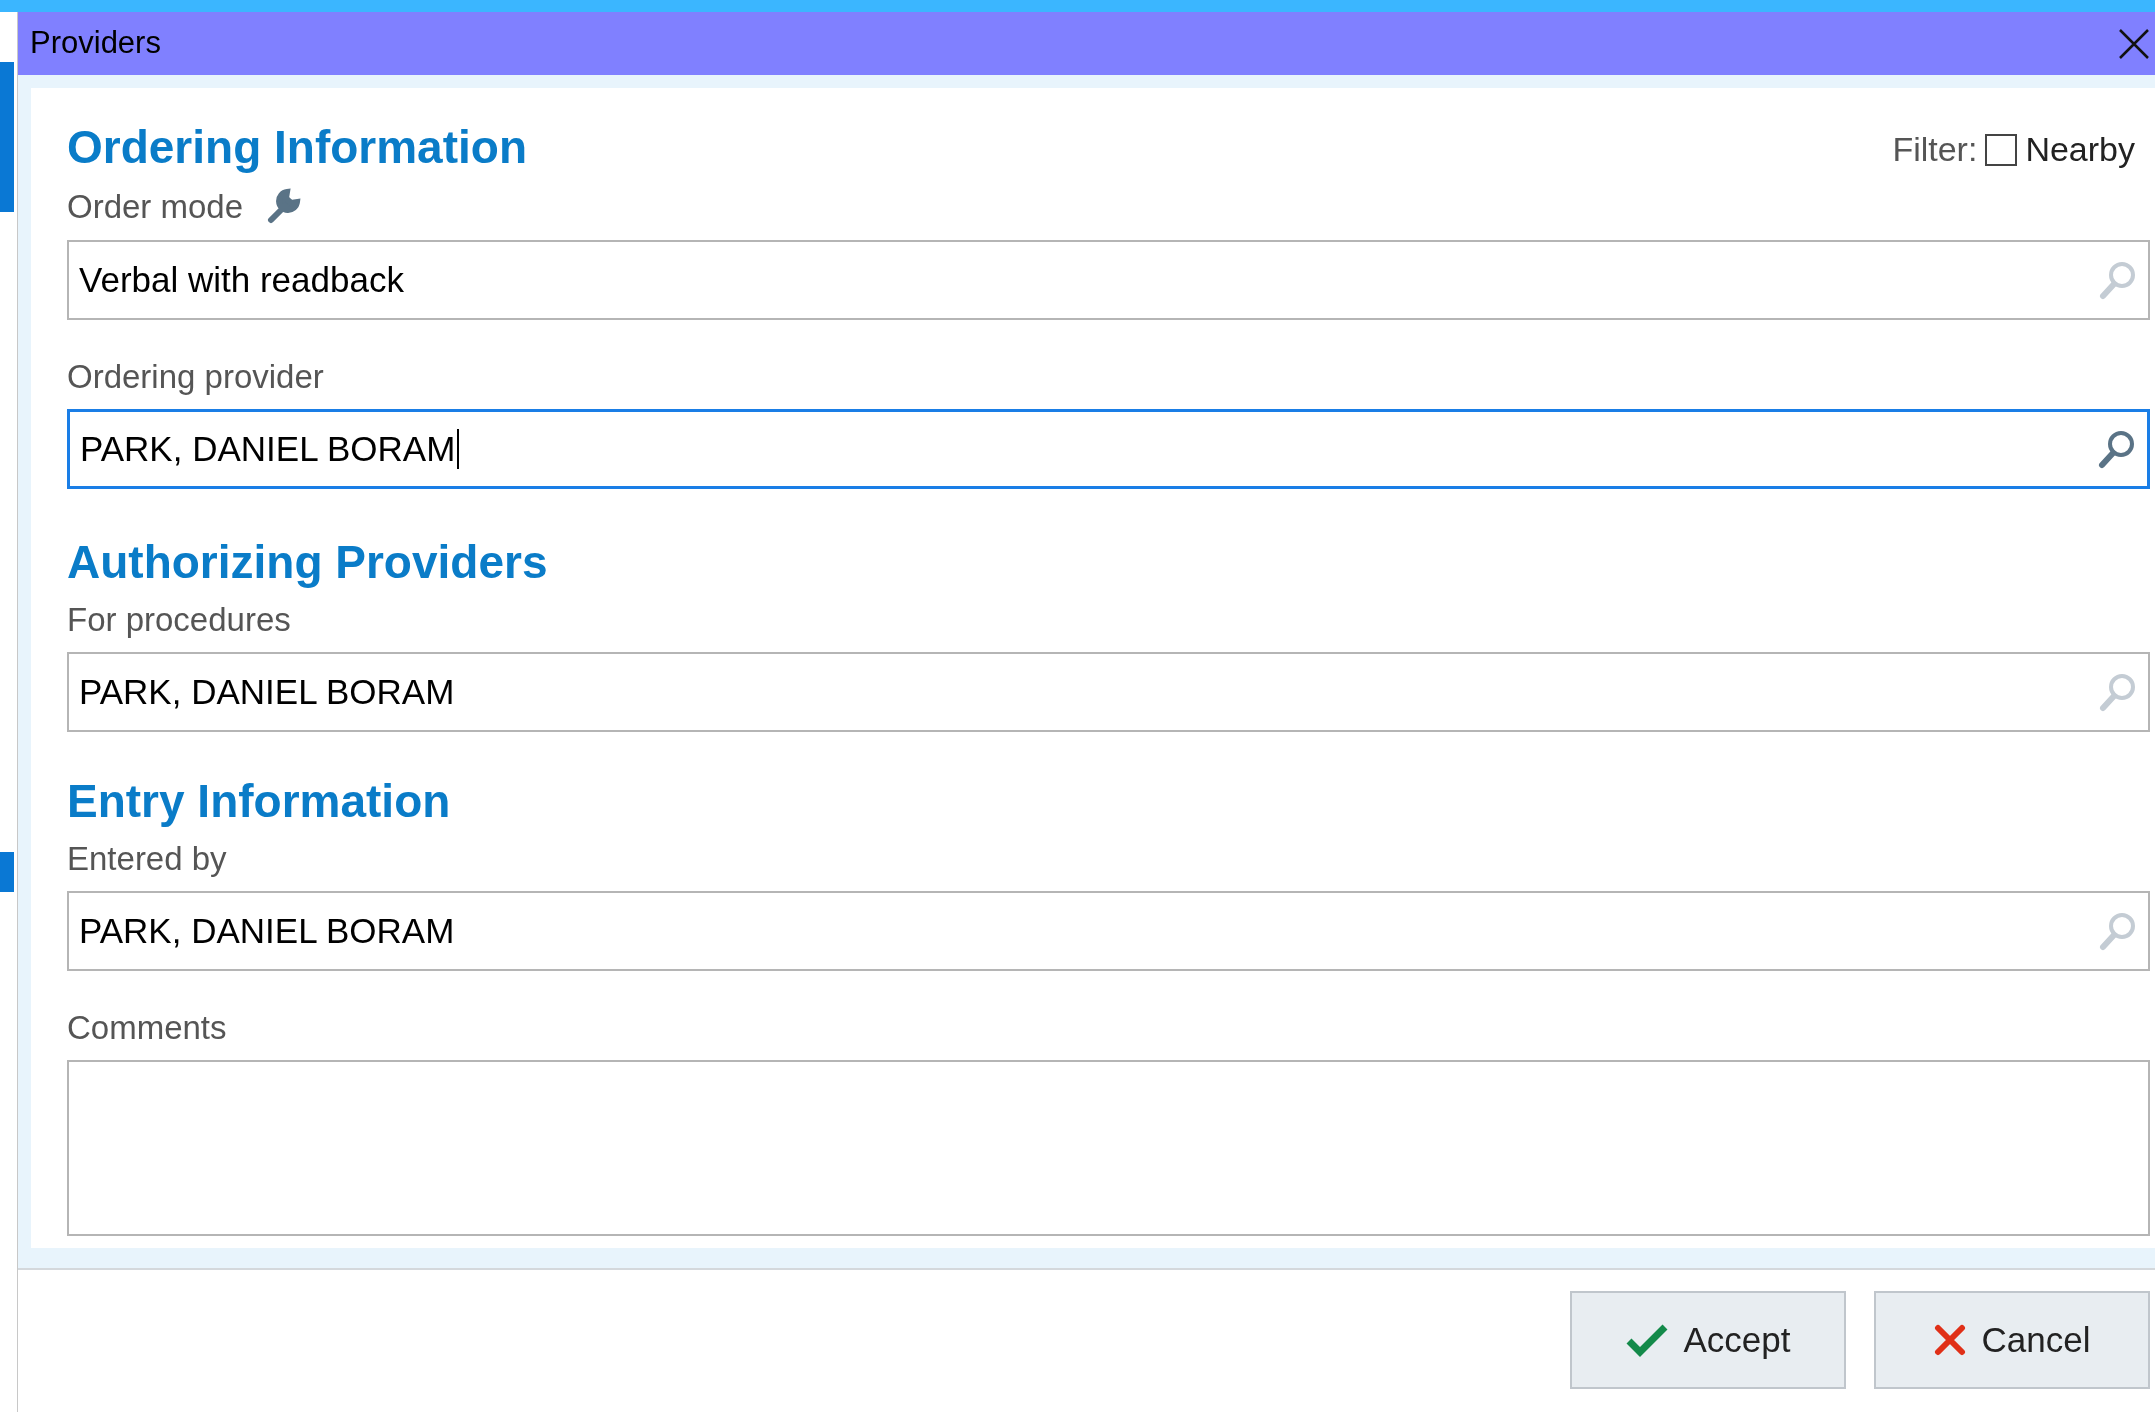 The image size is (2155, 1412). I want to click on field-label: Comments, so click(147, 1027).